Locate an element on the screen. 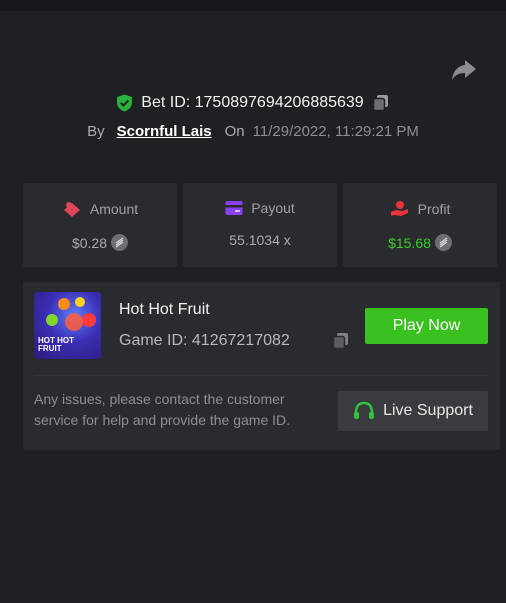  live-support-button: Live Support is located at coordinates (413, 411).